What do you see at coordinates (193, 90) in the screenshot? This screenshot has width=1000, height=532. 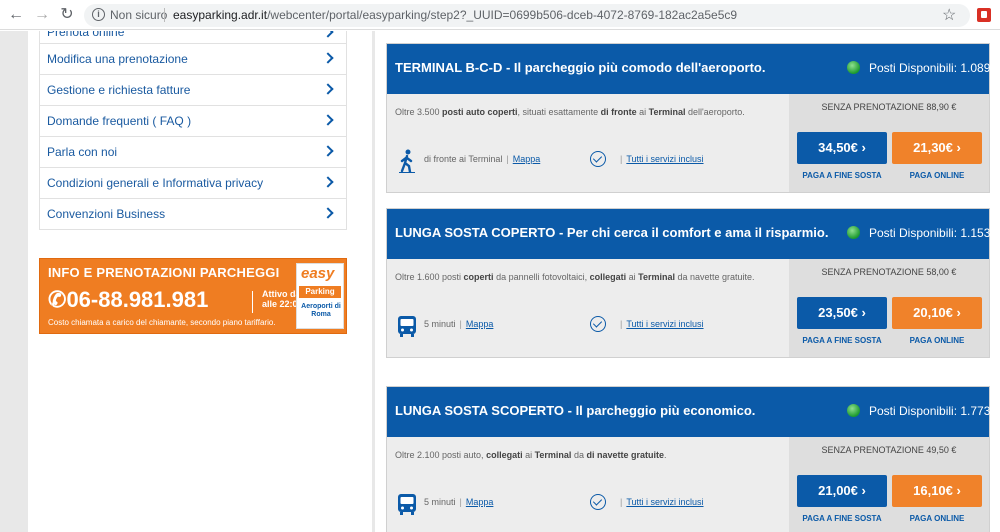 I see `sidebar-item-fatture: Gestione e richiesta fatture` at bounding box center [193, 90].